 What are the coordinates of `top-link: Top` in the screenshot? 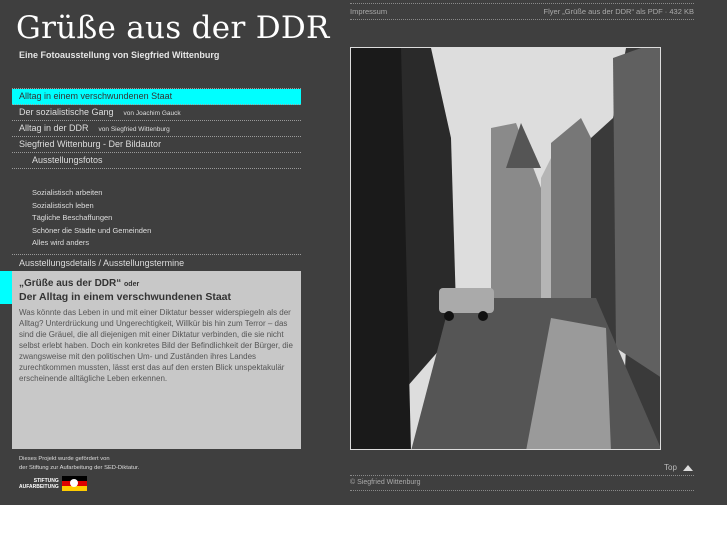 It's located at (678, 467).